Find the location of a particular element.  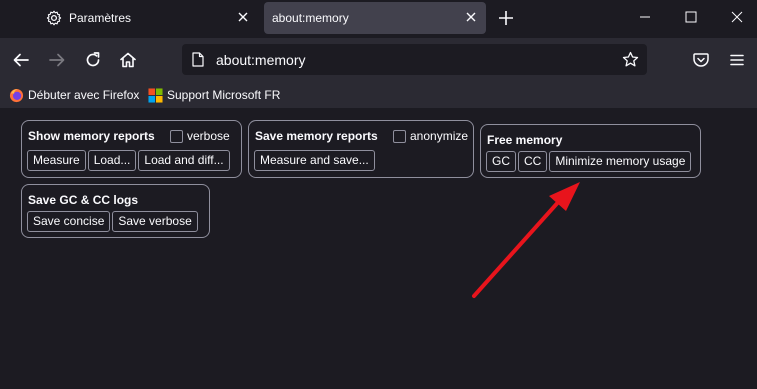

home-icon is located at coordinates (128, 60).